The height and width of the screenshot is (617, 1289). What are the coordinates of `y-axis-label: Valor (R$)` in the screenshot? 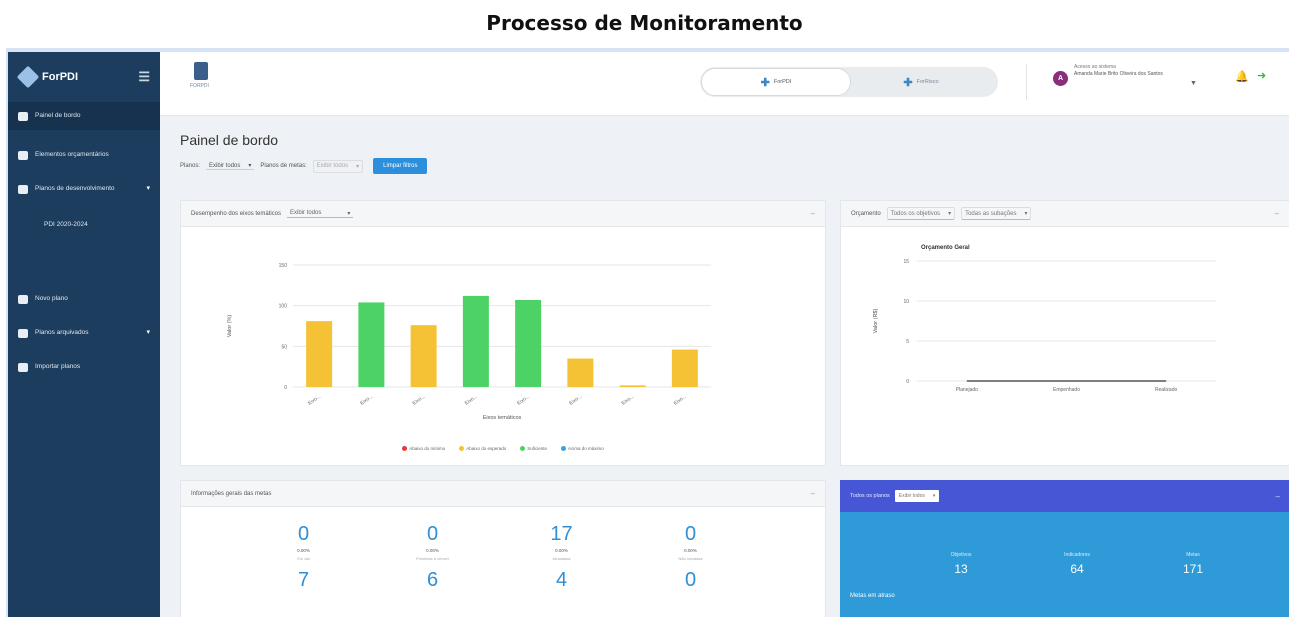 It's located at (876, 321).